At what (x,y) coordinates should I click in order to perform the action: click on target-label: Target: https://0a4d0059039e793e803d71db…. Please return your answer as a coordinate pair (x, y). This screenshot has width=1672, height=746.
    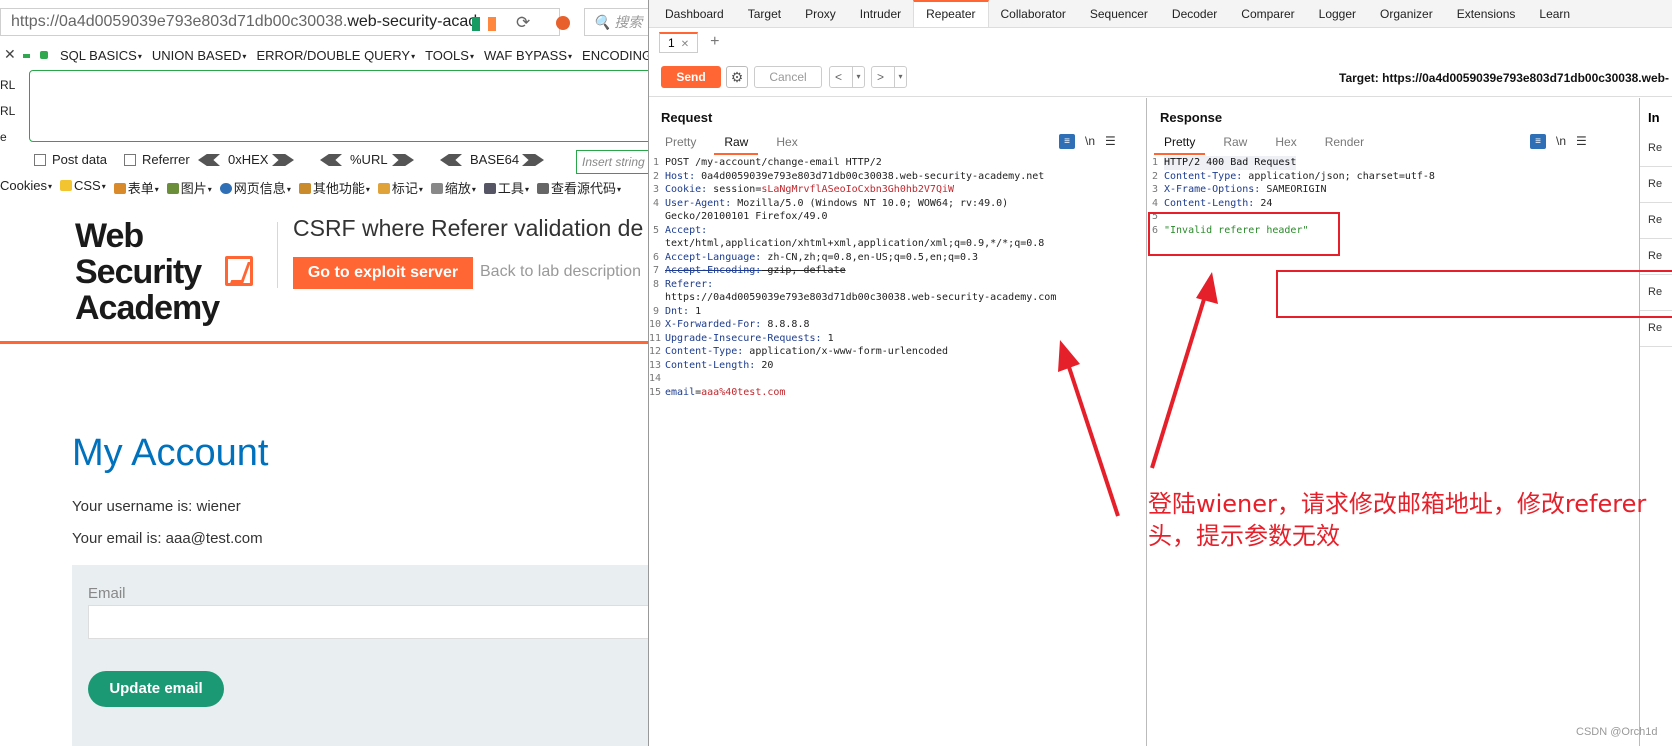
    Looking at the image, I should click on (1504, 78).